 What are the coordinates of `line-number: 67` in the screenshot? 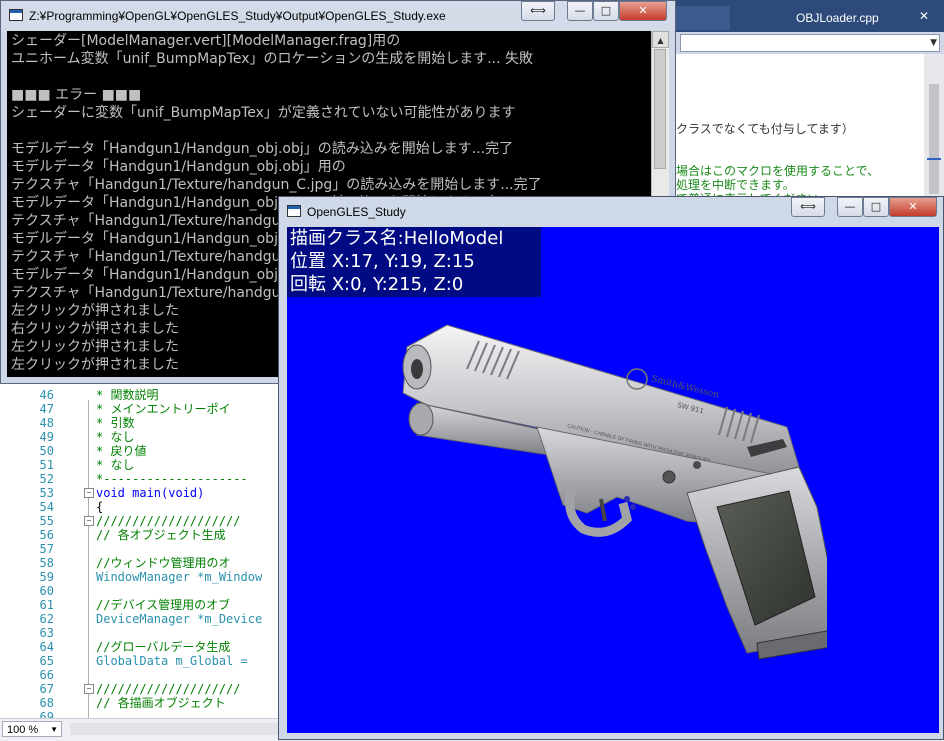 It's located at (46, 689).